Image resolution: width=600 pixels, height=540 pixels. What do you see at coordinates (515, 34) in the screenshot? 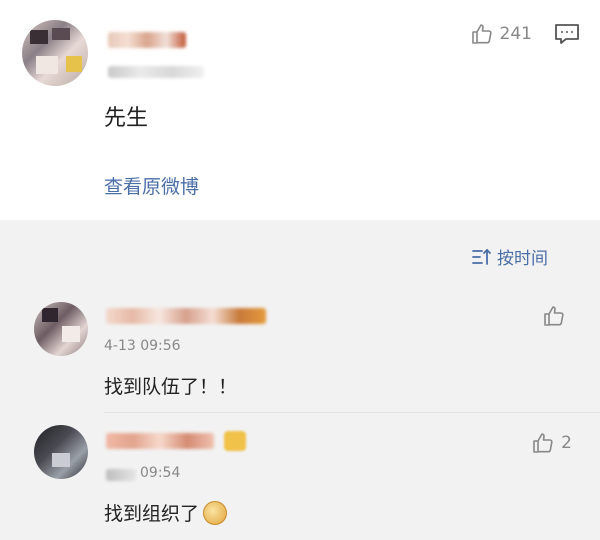
I see `post-like-count: 241` at bounding box center [515, 34].